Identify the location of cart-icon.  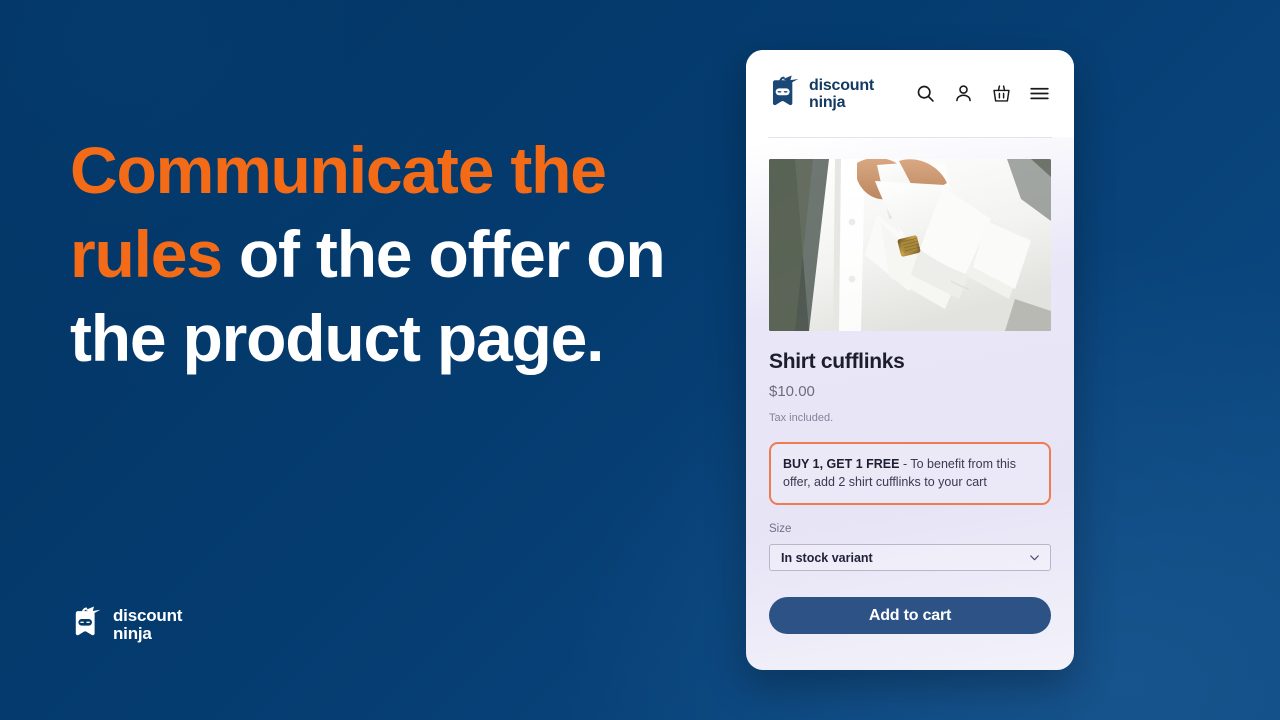
(1001, 93).